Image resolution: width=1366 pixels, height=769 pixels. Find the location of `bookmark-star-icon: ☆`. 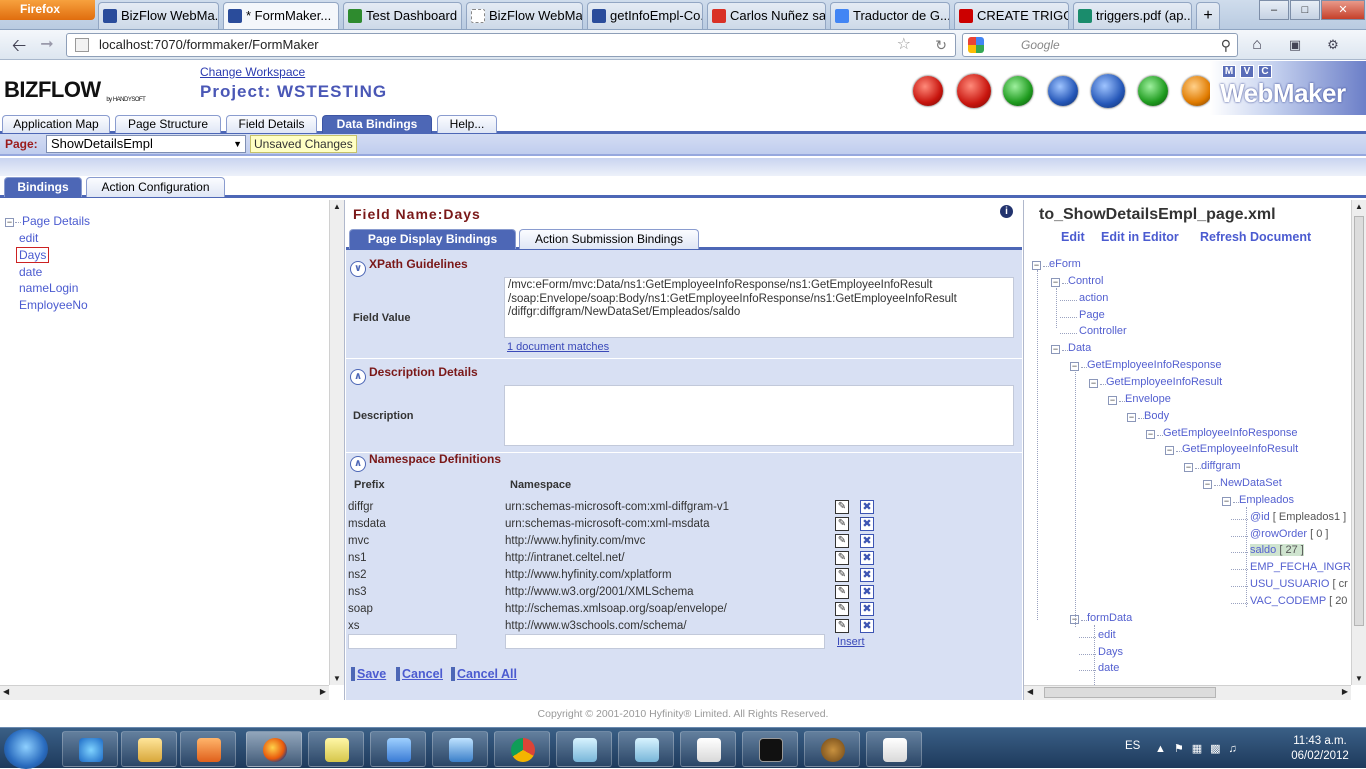

bookmark-star-icon: ☆ is located at coordinates (904, 45).